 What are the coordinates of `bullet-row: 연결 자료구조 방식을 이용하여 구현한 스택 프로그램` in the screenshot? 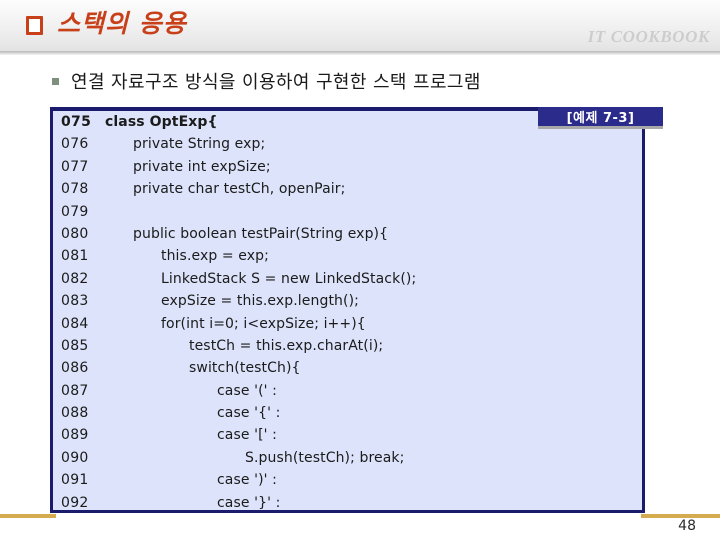 It's located at (266, 81).